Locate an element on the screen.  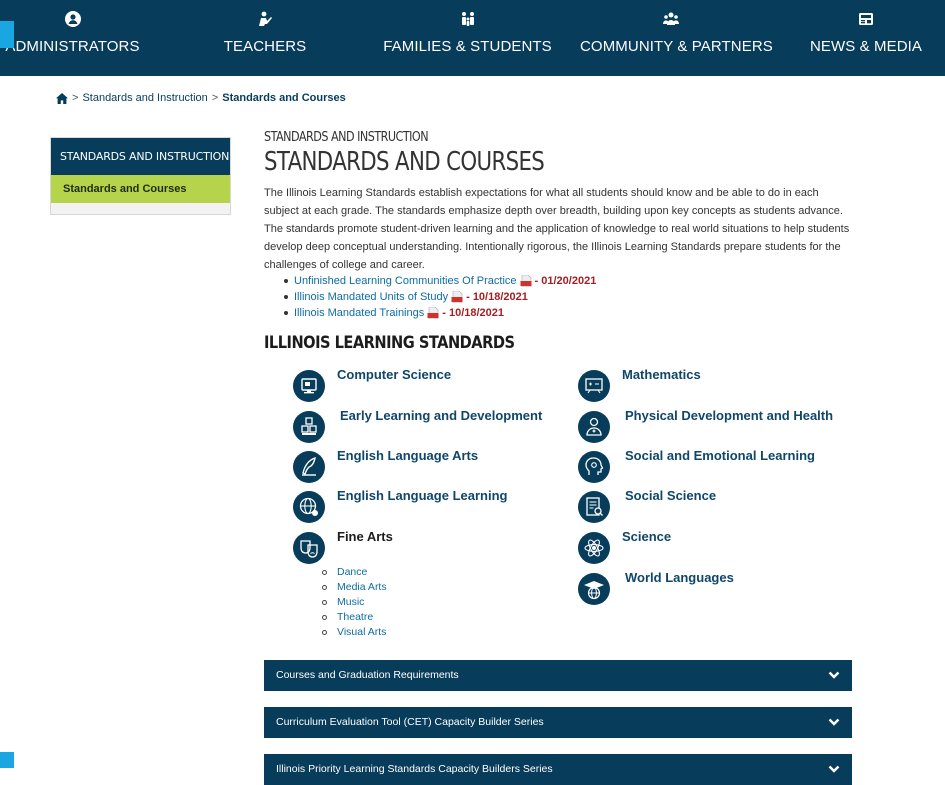
nav-news-media: NEWS & MEDIA is located at coordinates (866, 38).